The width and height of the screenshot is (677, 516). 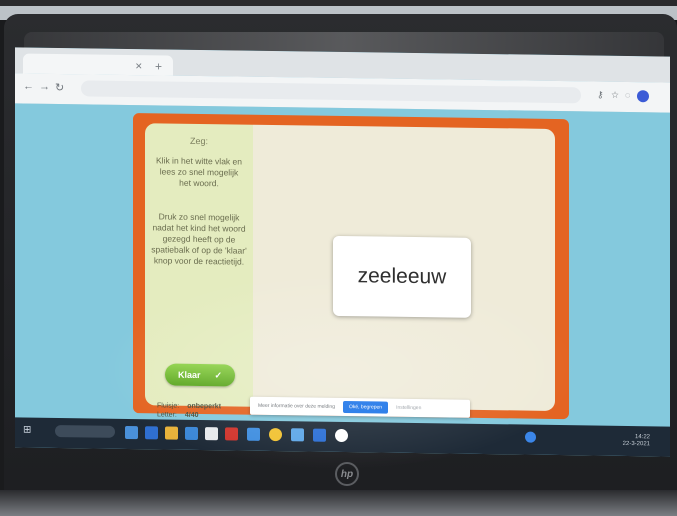 I want to click on folder-icon, so click(x=171, y=433).